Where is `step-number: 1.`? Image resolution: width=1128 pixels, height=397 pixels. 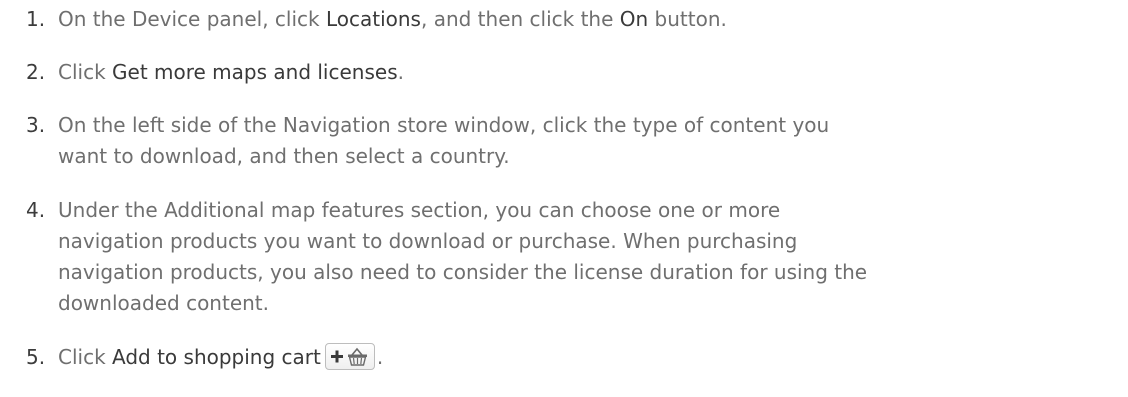 step-number: 1. is located at coordinates (36, 19).